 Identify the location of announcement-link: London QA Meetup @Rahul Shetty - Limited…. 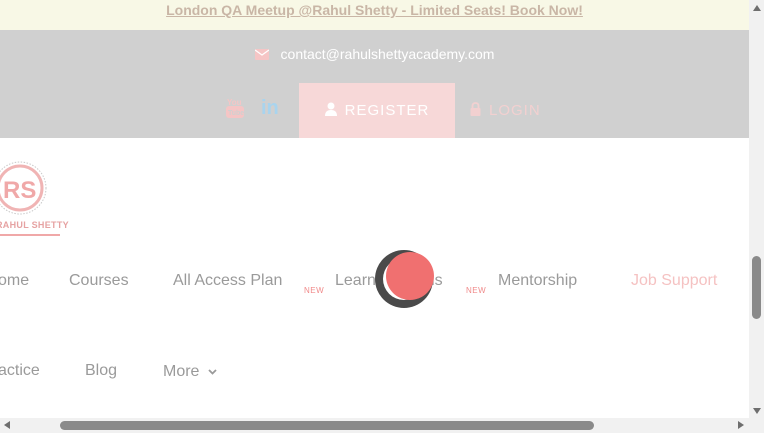
(374, 10).